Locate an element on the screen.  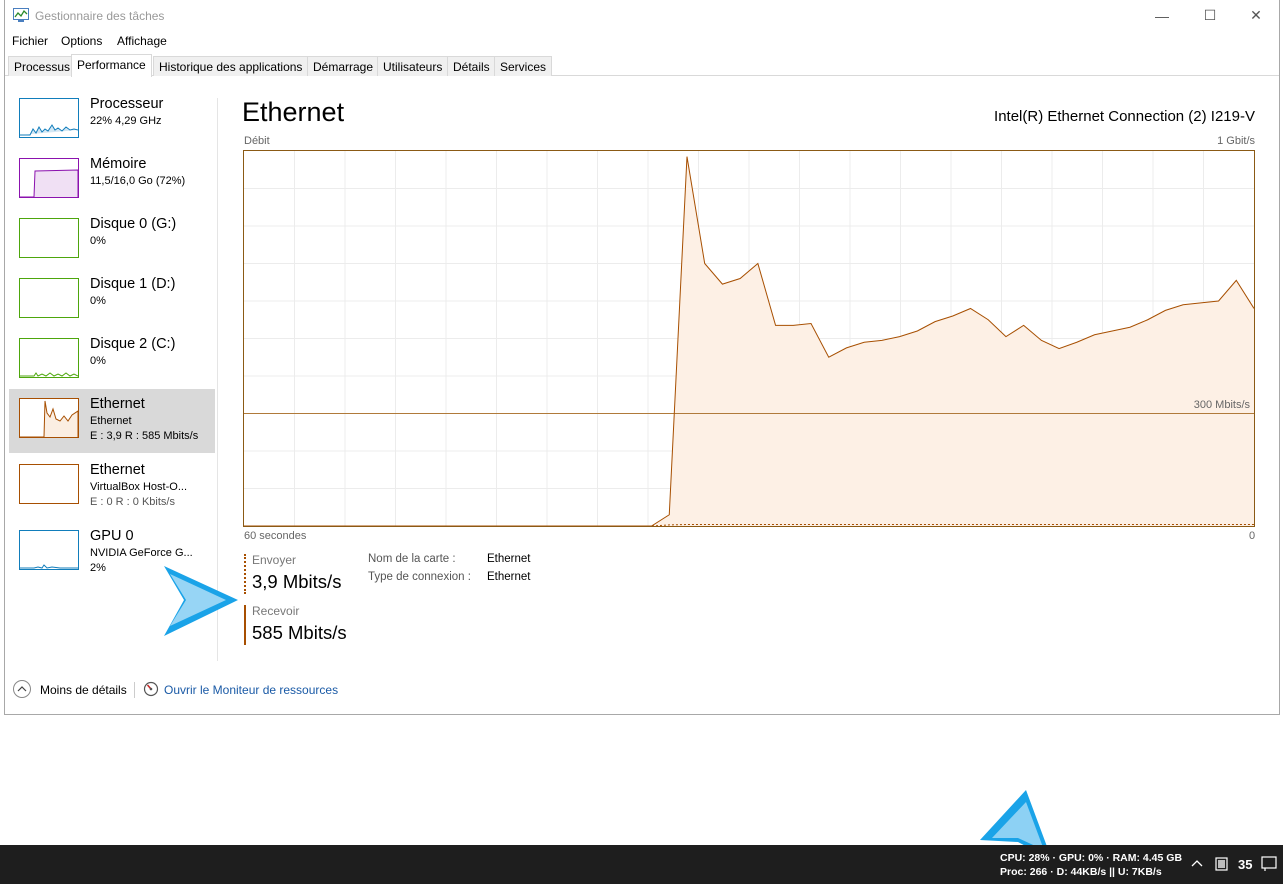
tab-processes: Processus is located at coordinates (42, 66).